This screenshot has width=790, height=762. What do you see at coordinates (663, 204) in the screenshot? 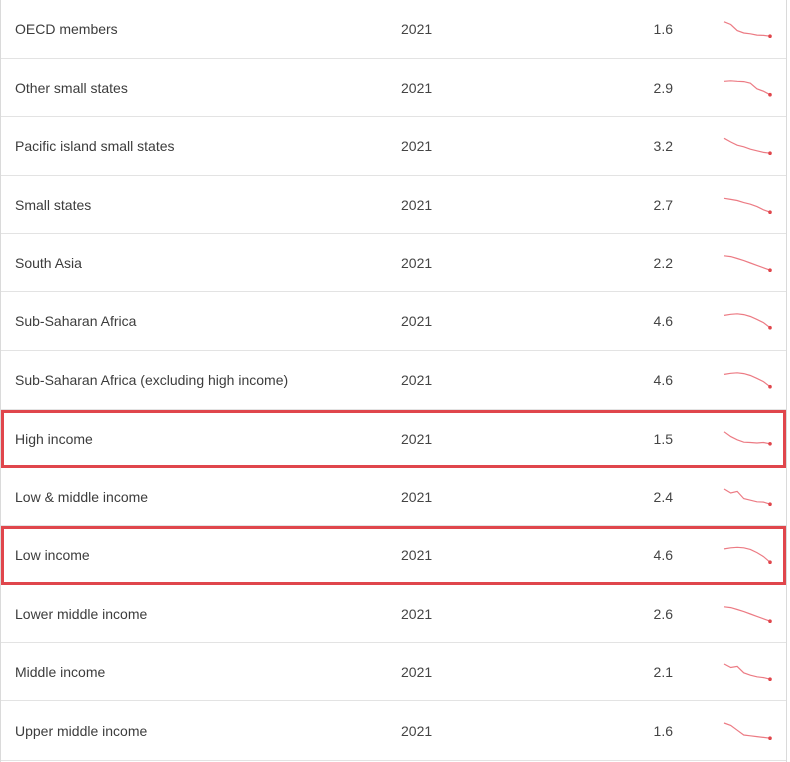
I see `value-cell: 2.7` at bounding box center [663, 204].